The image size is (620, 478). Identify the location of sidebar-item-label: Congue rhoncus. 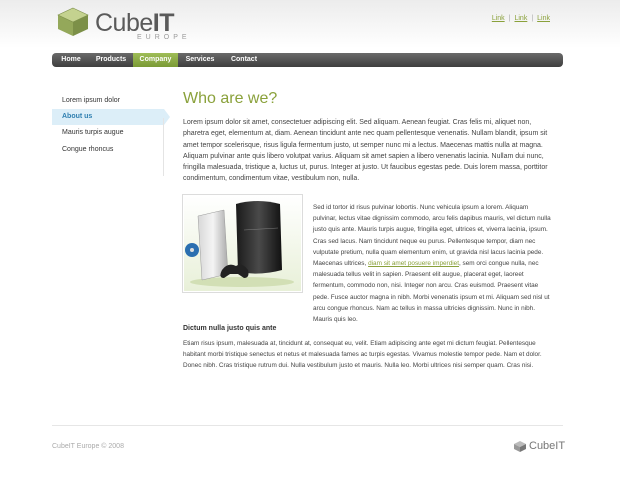
(88, 149).